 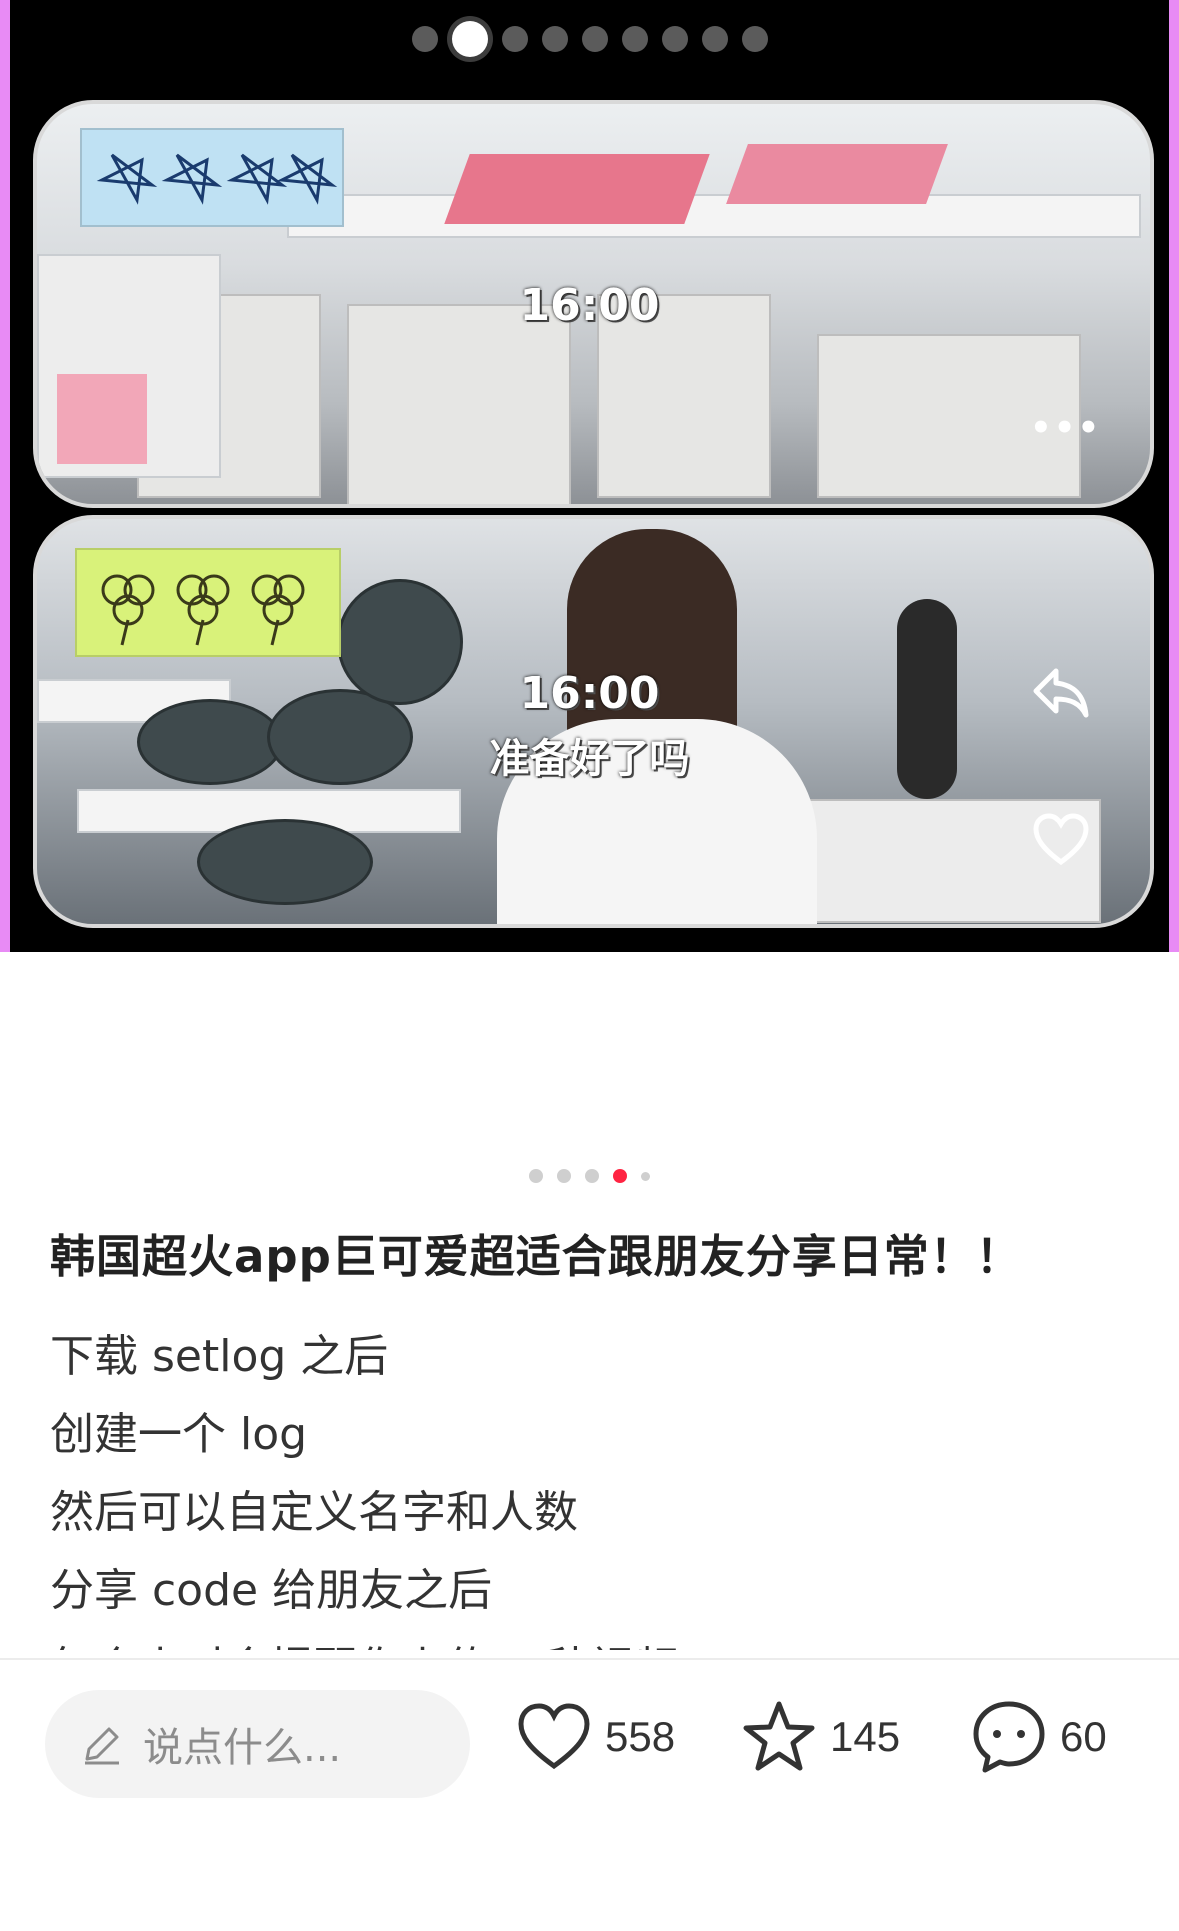 I want to click on post-title: 韩国超火app巨可爱超适合跟朋友分享日常！！, so click(x=536, y=1256).